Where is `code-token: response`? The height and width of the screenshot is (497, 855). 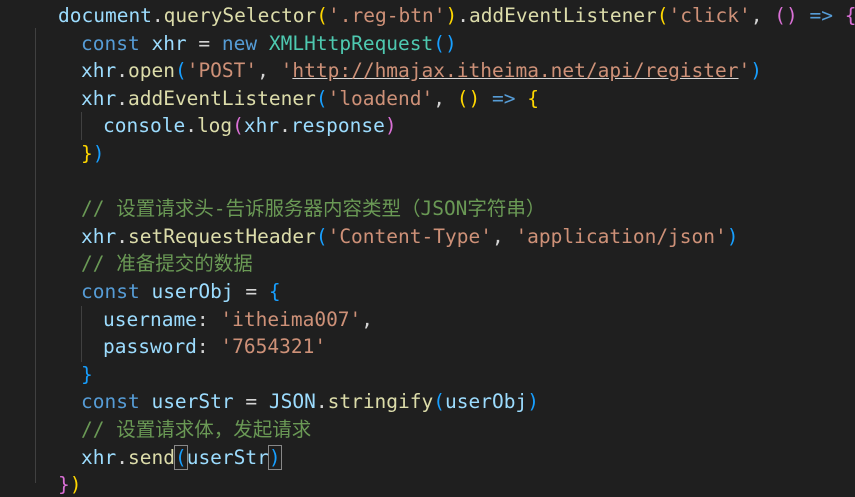 code-token: response is located at coordinates (337, 126).